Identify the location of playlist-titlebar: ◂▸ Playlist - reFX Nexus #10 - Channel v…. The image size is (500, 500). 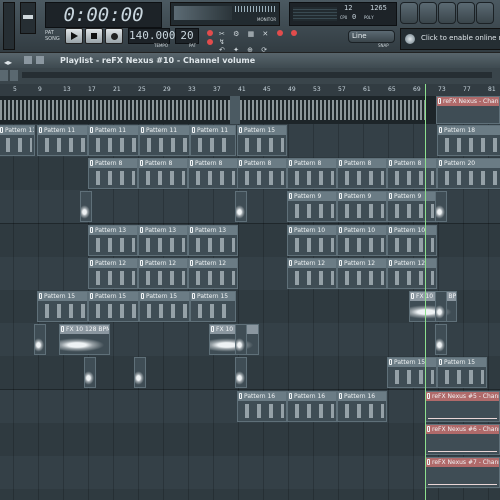
(250, 60).